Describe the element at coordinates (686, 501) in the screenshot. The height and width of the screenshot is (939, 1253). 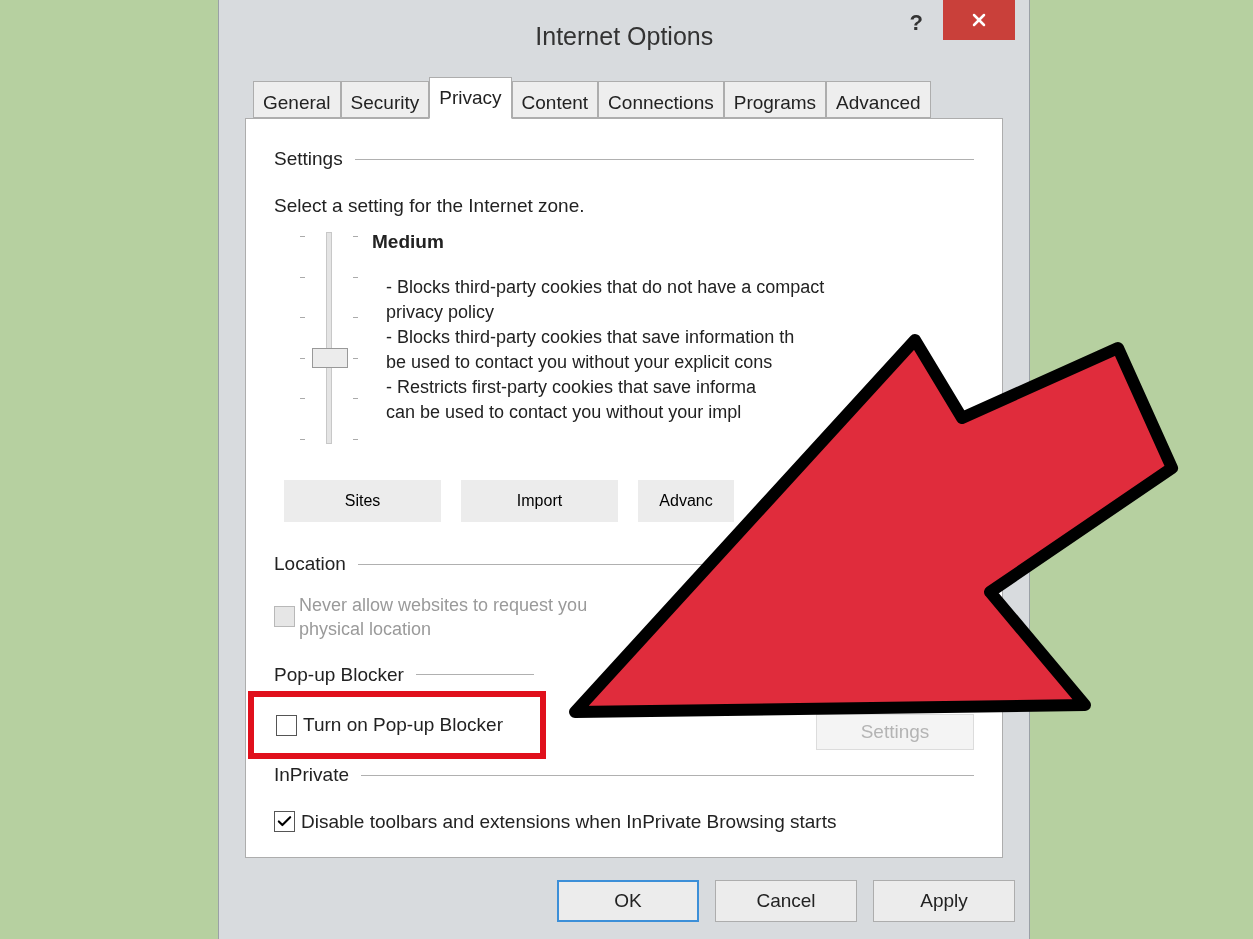
I see `zone-button: Advanc` at that location.